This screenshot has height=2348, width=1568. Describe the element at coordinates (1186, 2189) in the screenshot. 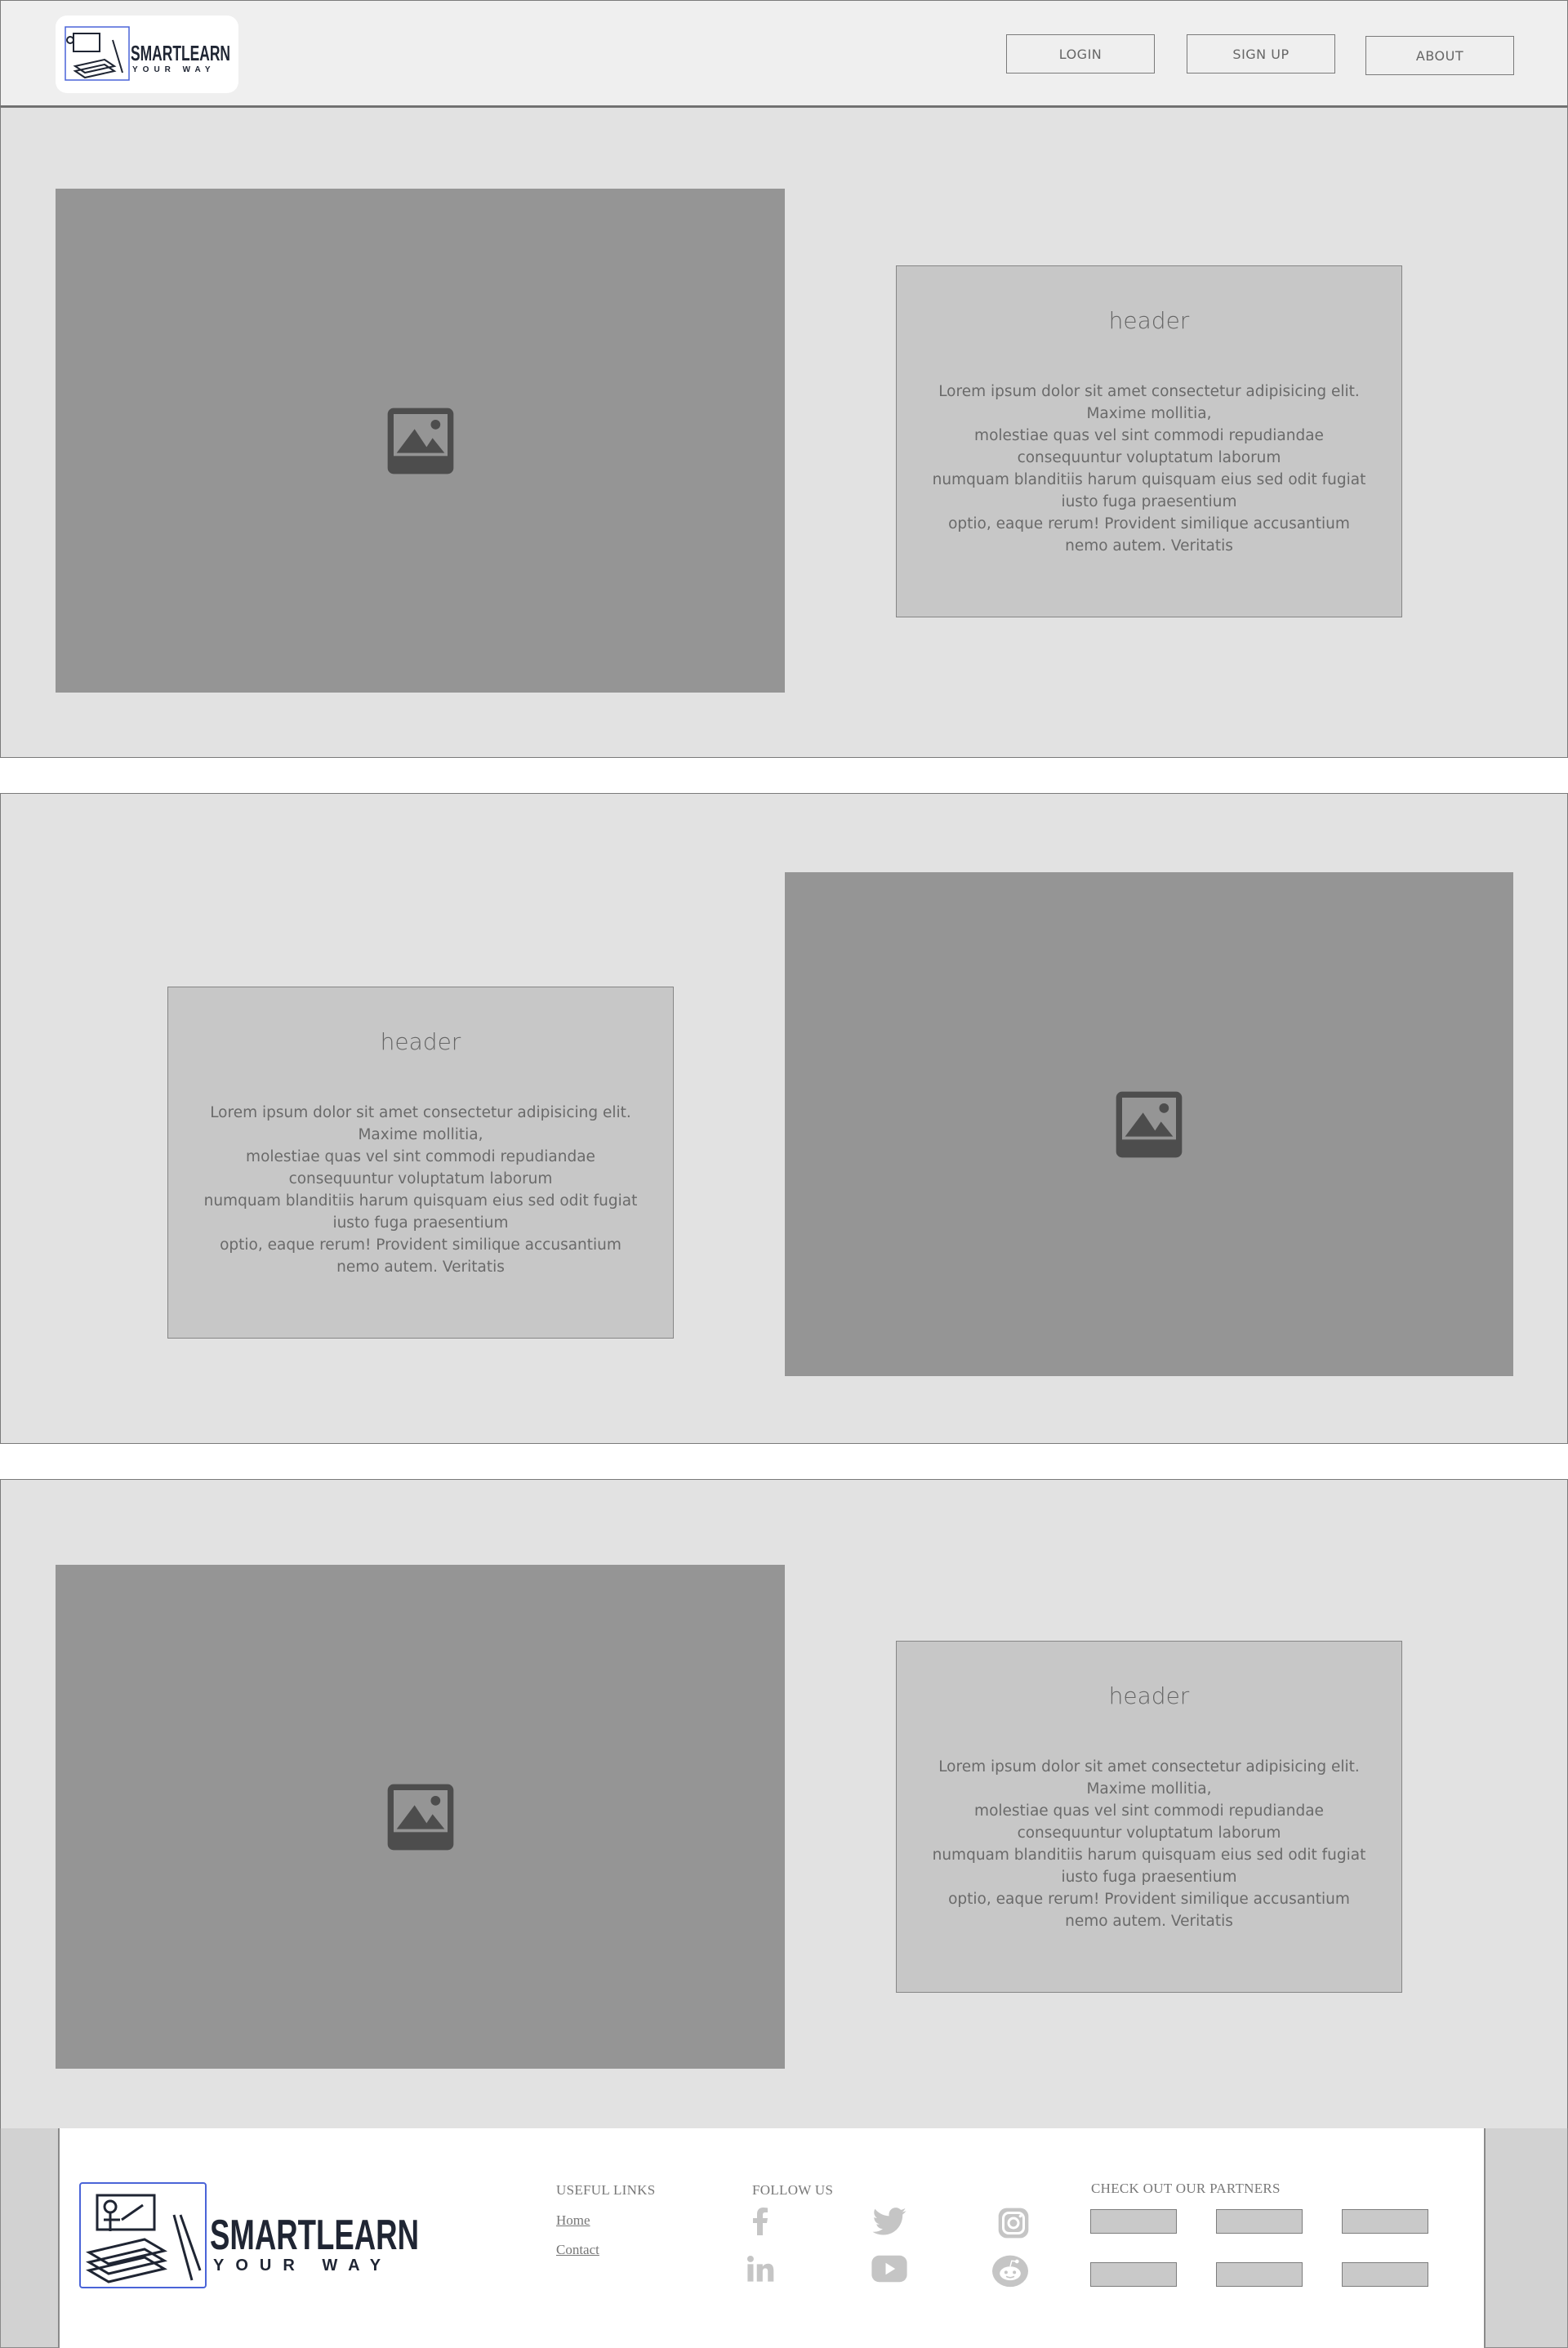

I see `partners-heading: CHECK OUT OUR PARTNERS` at that location.